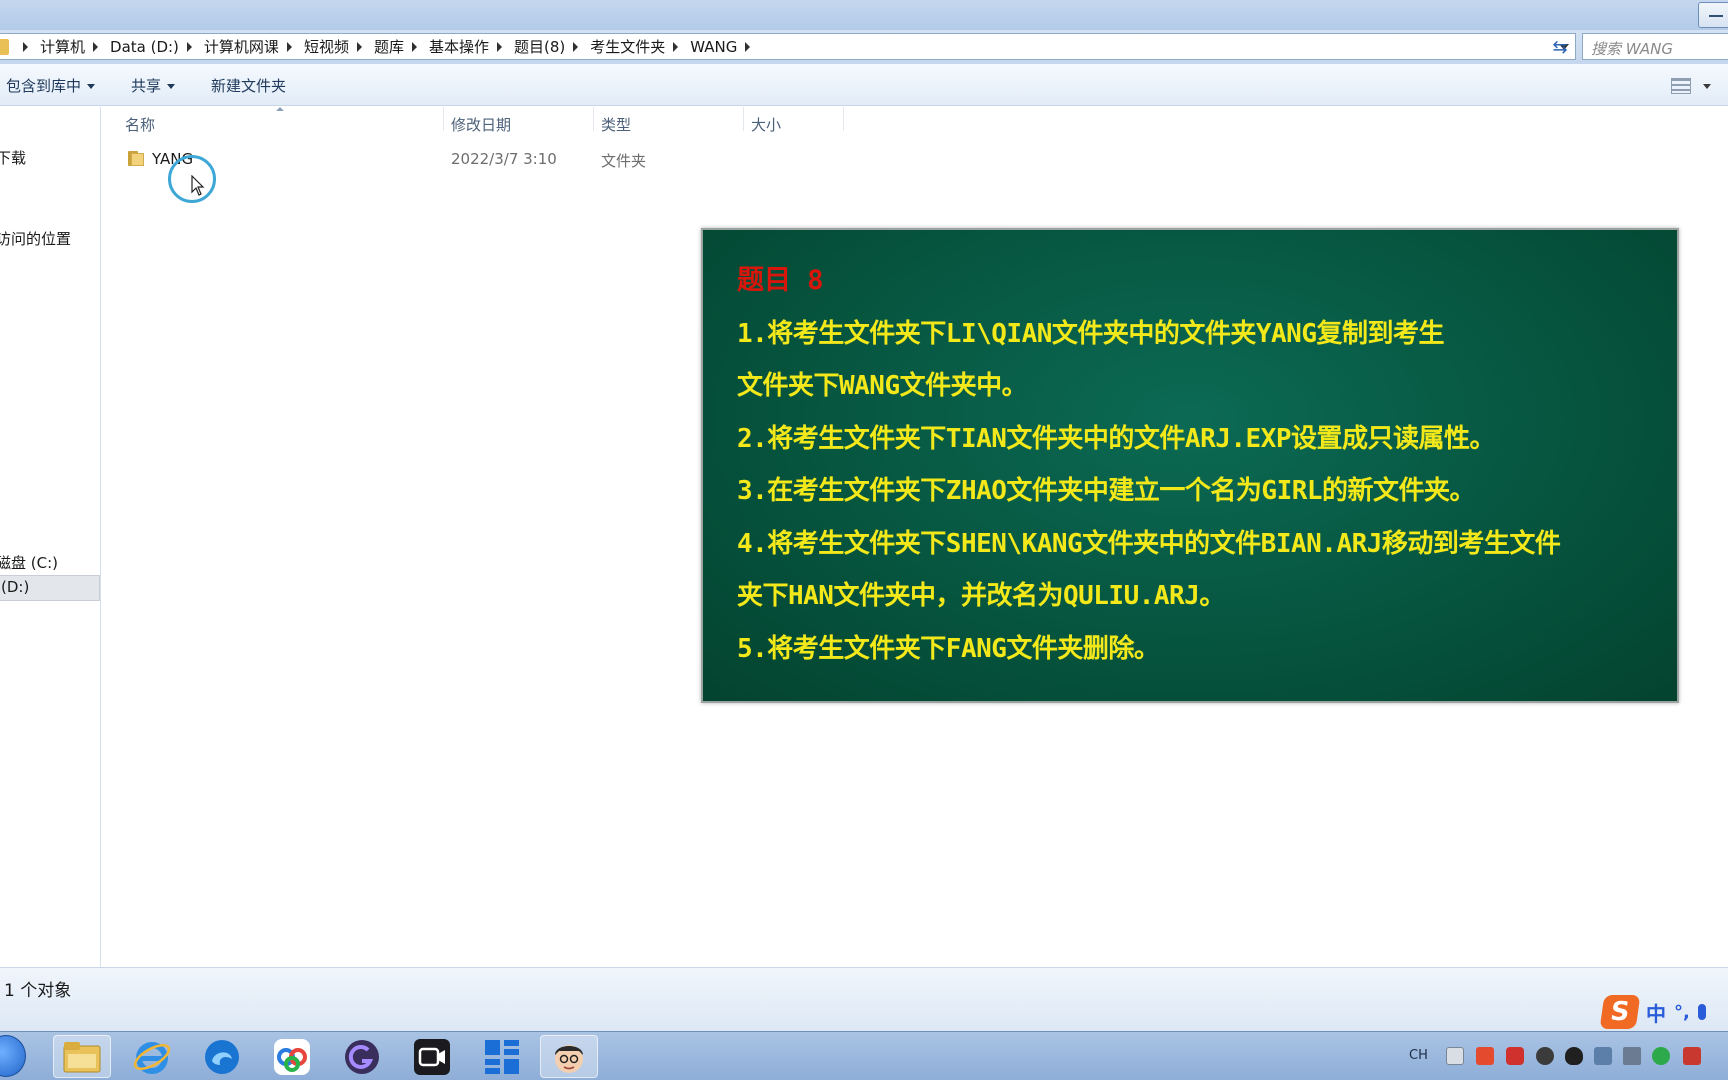 The height and width of the screenshot is (1080, 1728). What do you see at coordinates (1418, 1055) in the screenshot?
I see `language-indicator: CH` at bounding box center [1418, 1055].